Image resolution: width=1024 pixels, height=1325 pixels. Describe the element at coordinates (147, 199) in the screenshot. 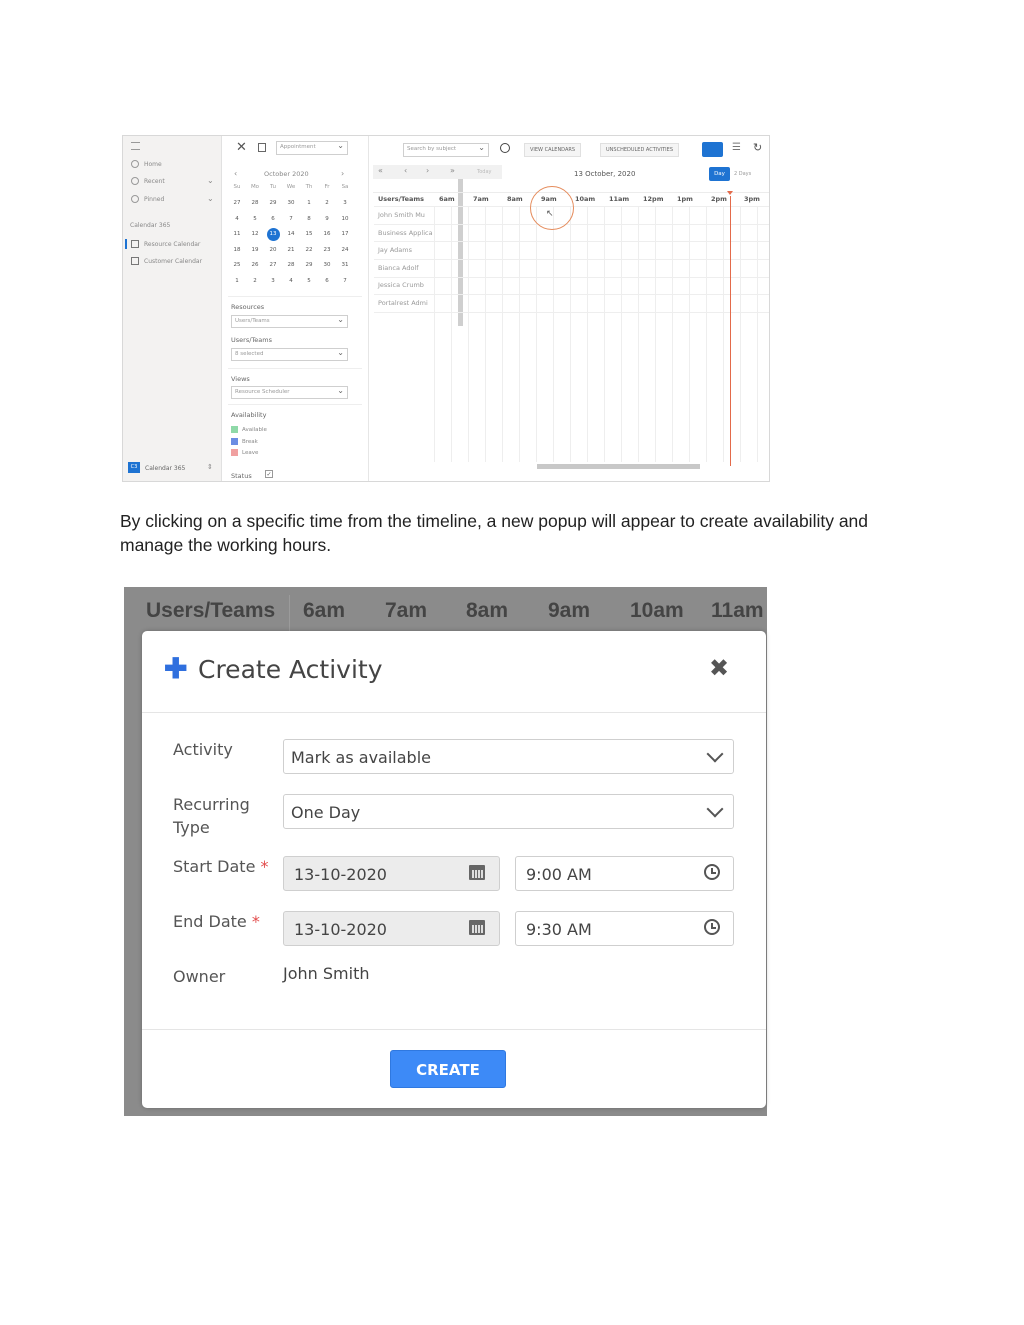

I see `nav-item-pinned: Pinned` at that location.